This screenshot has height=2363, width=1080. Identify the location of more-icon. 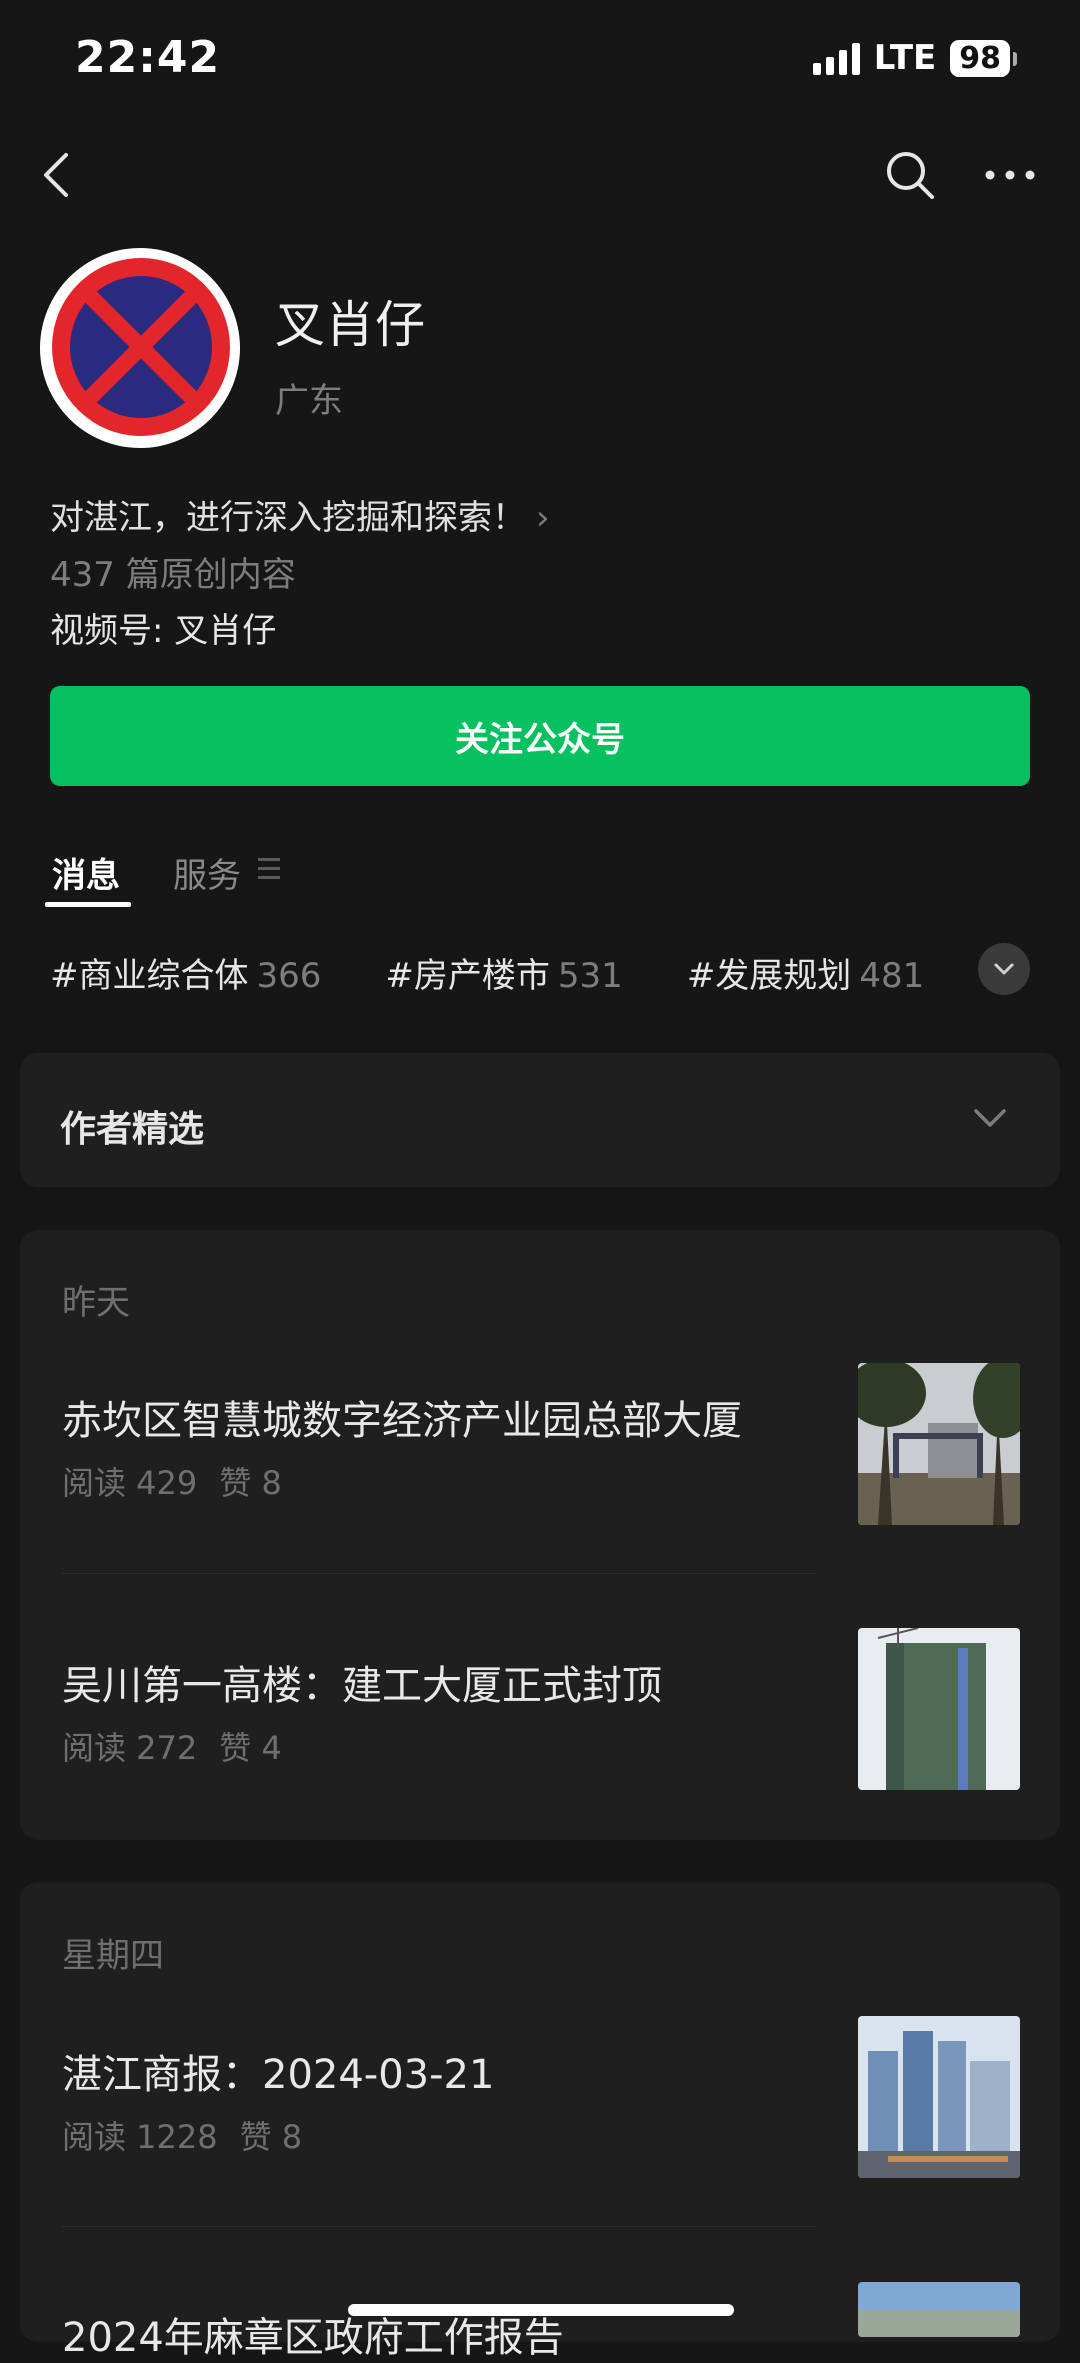
(1010, 175).